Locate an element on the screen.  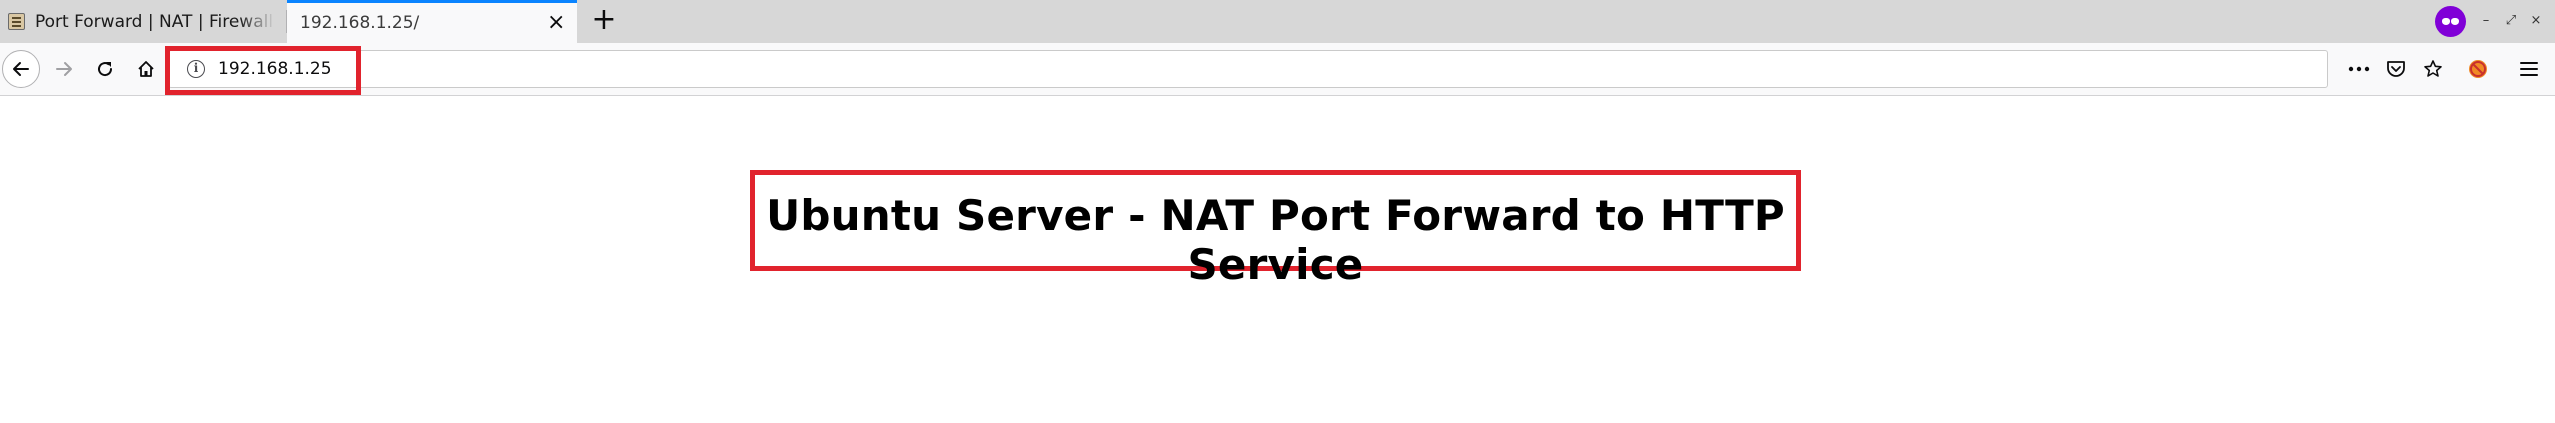
close-window-button: × is located at coordinates (2536, 21).